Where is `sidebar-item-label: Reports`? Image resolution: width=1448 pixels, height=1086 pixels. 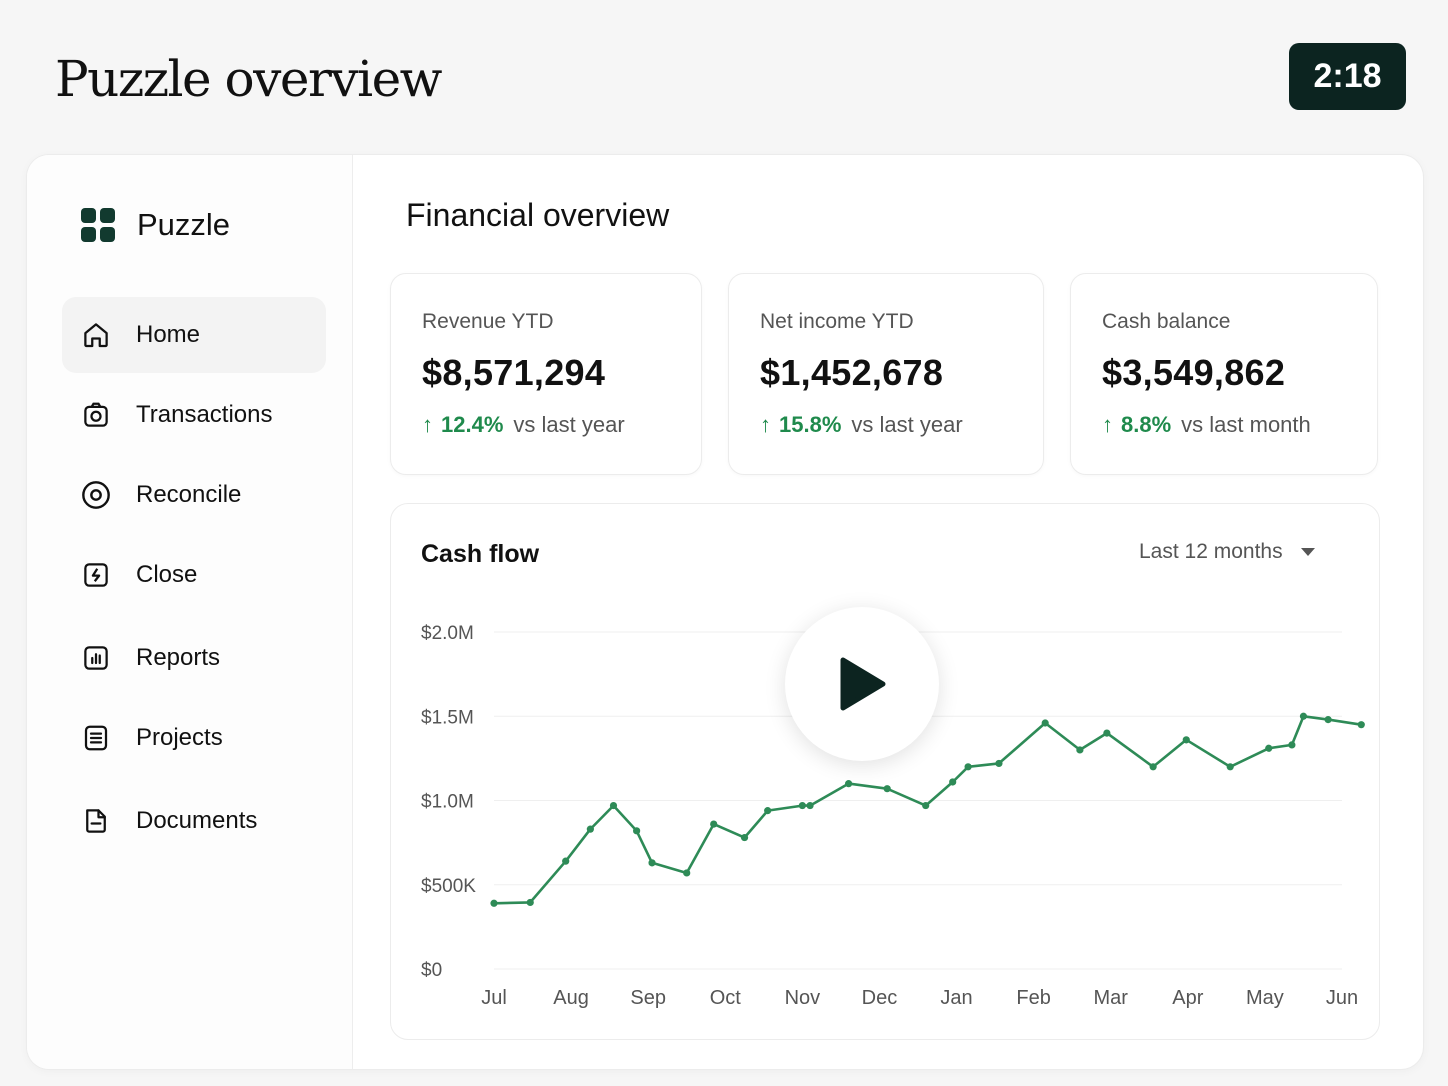
sidebar-item-label: Reports is located at coordinates (178, 657).